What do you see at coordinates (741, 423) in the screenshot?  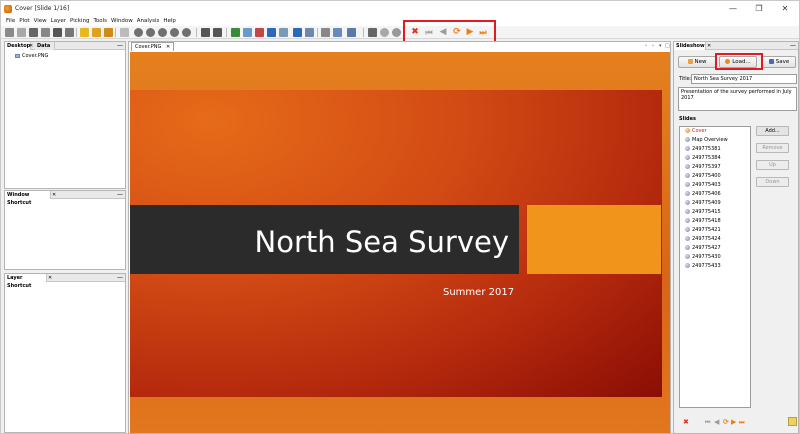 I see `last-slide-icon: ⏭` at bounding box center [741, 423].